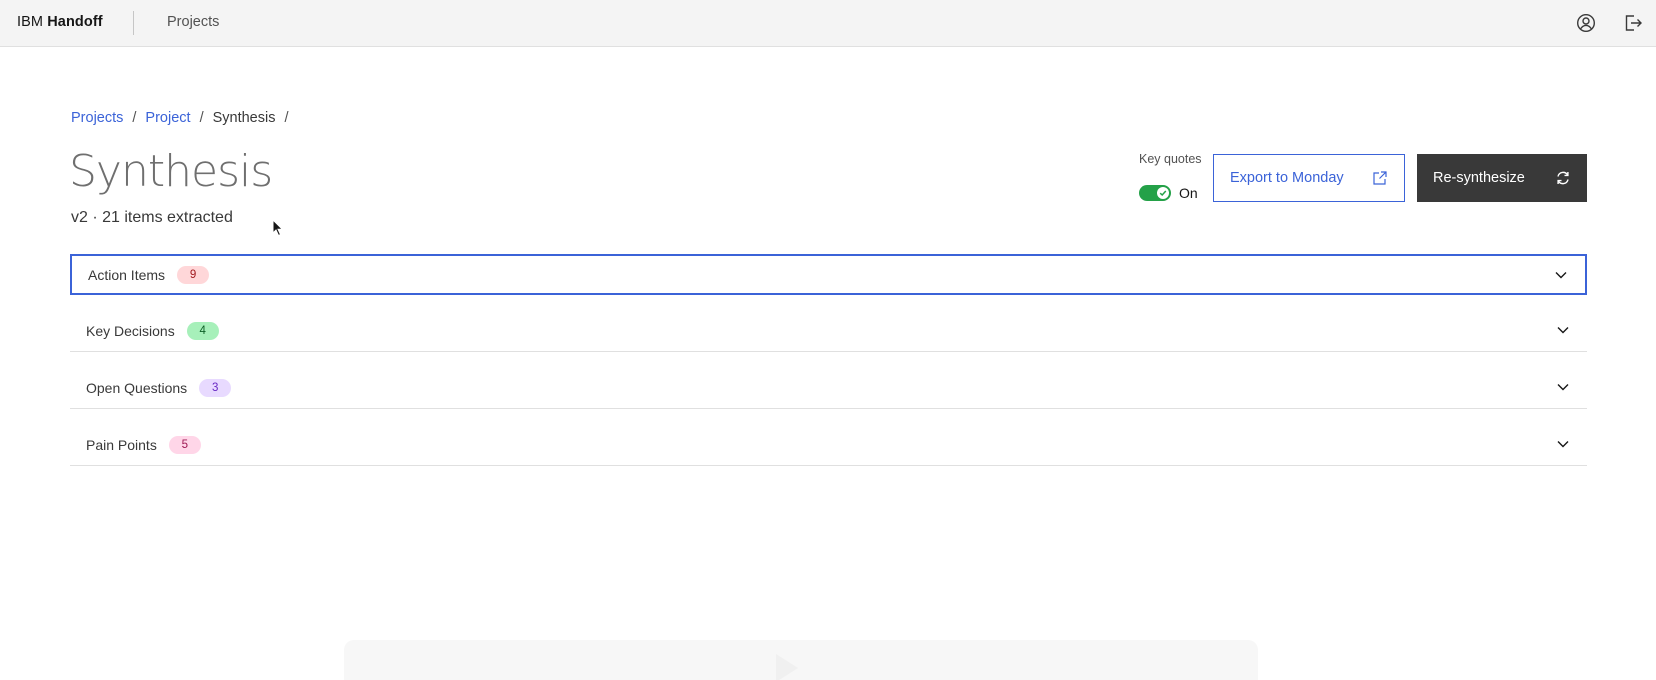 This screenshot has width=1656, height=680. I want to click on page-title: Synthesis, so click(171, 171).